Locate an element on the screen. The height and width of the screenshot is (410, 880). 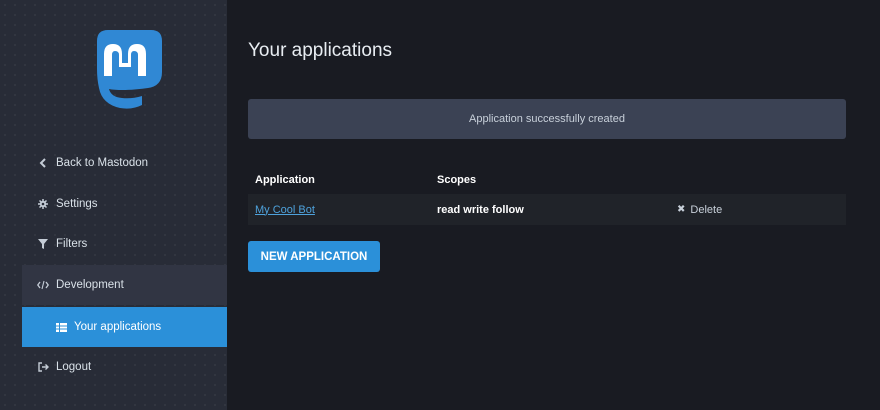
table-header: Application Scopes is located at coordinates (547, 180).